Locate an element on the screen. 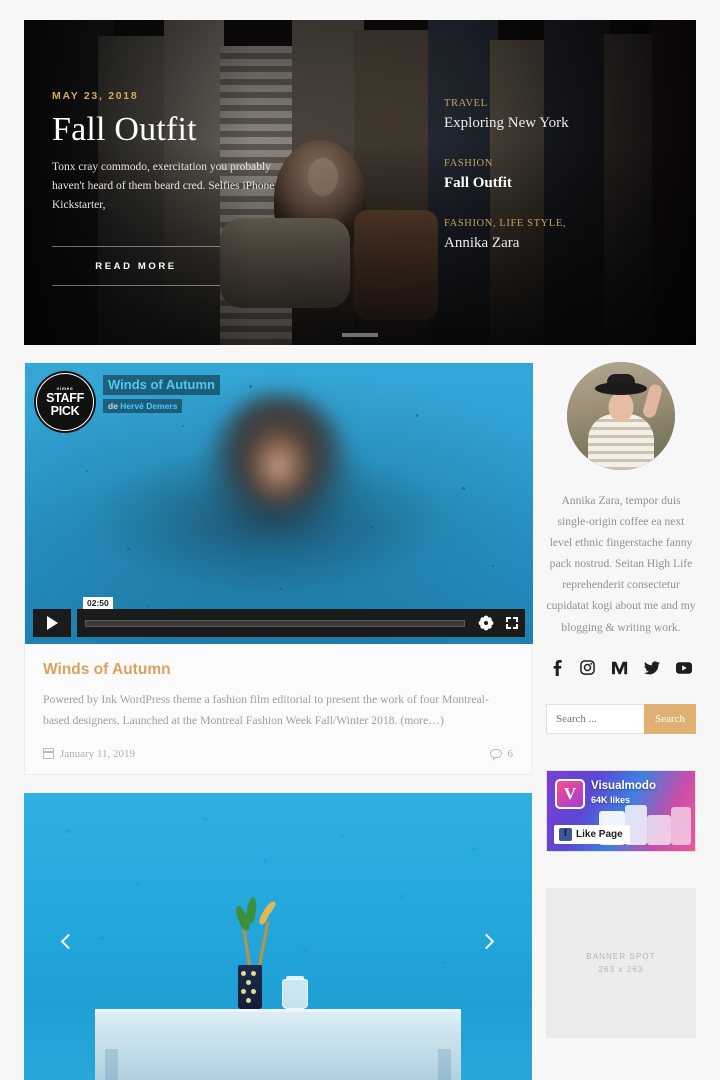 The width and height of the screenshot is (720, 1080). video-control-bar: 02:50 is located at coordinates (279, 617).